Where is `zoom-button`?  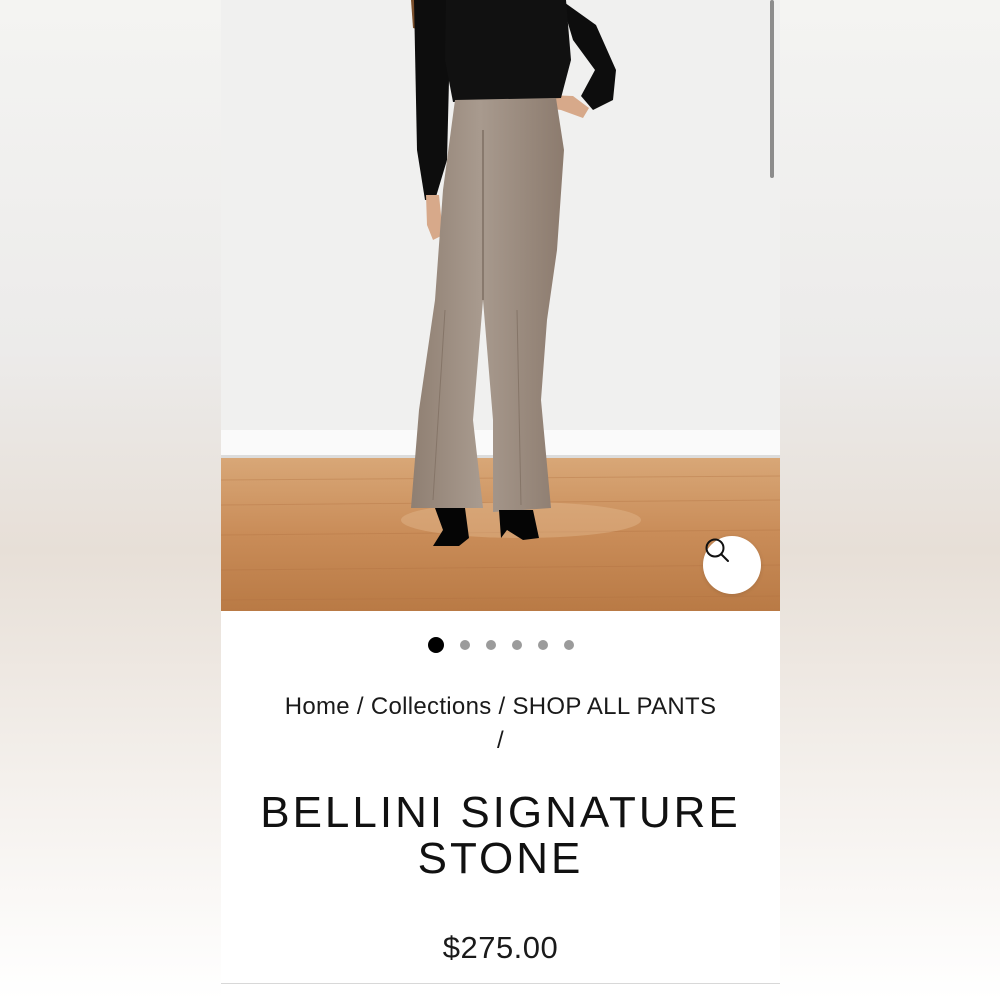
zoom-button is located at coordinates (732, 565).